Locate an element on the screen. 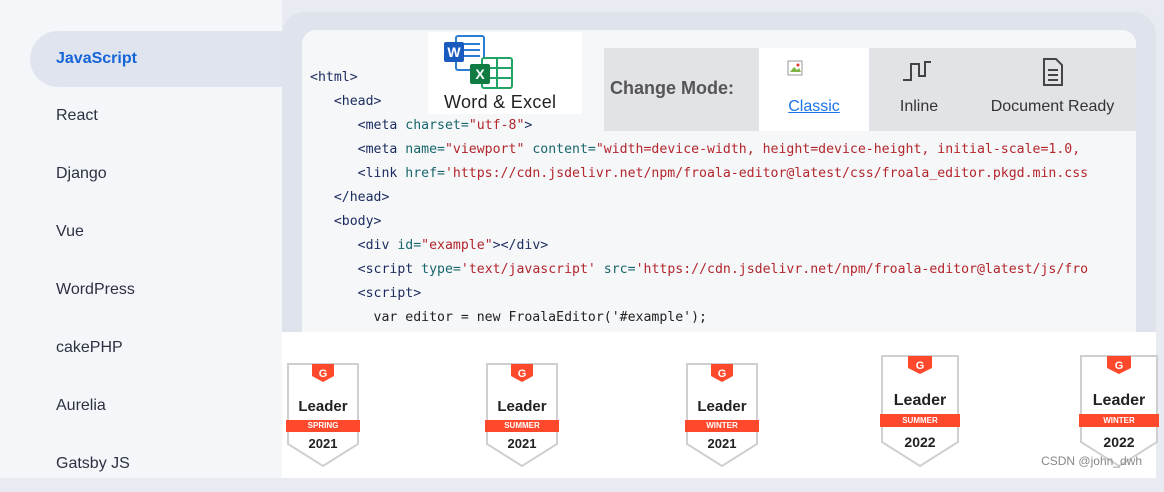 The image size is (1164, 492). code-token: <script> is located at coordinates (389, 293).